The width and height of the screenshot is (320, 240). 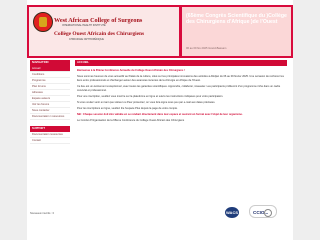 I want to click on sidebar-item-support-contact: Contact, so click(x=50, y=141).